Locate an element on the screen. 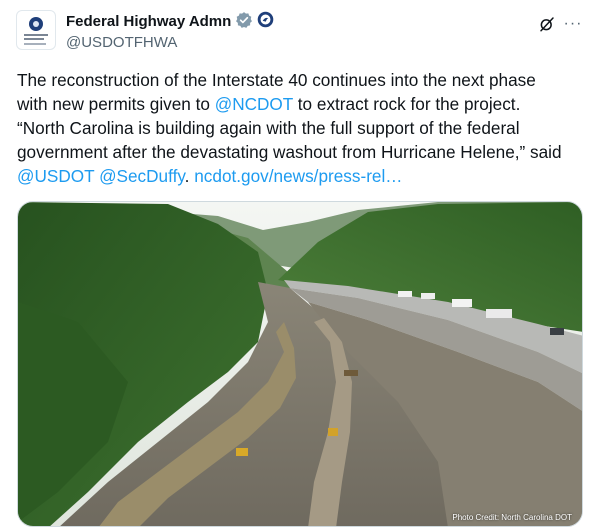 This screenshot has height=529, width=598. mention-usdot: @USDOT is located at coordinates (55, 176).